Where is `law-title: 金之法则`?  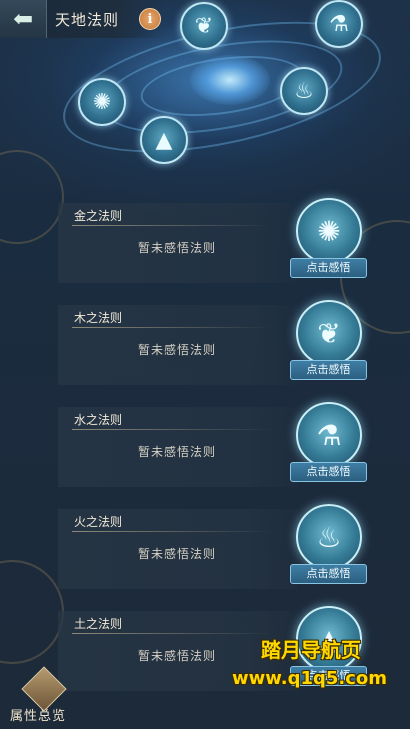 law-title: 金之法则 is located at coordinates (98, 216).